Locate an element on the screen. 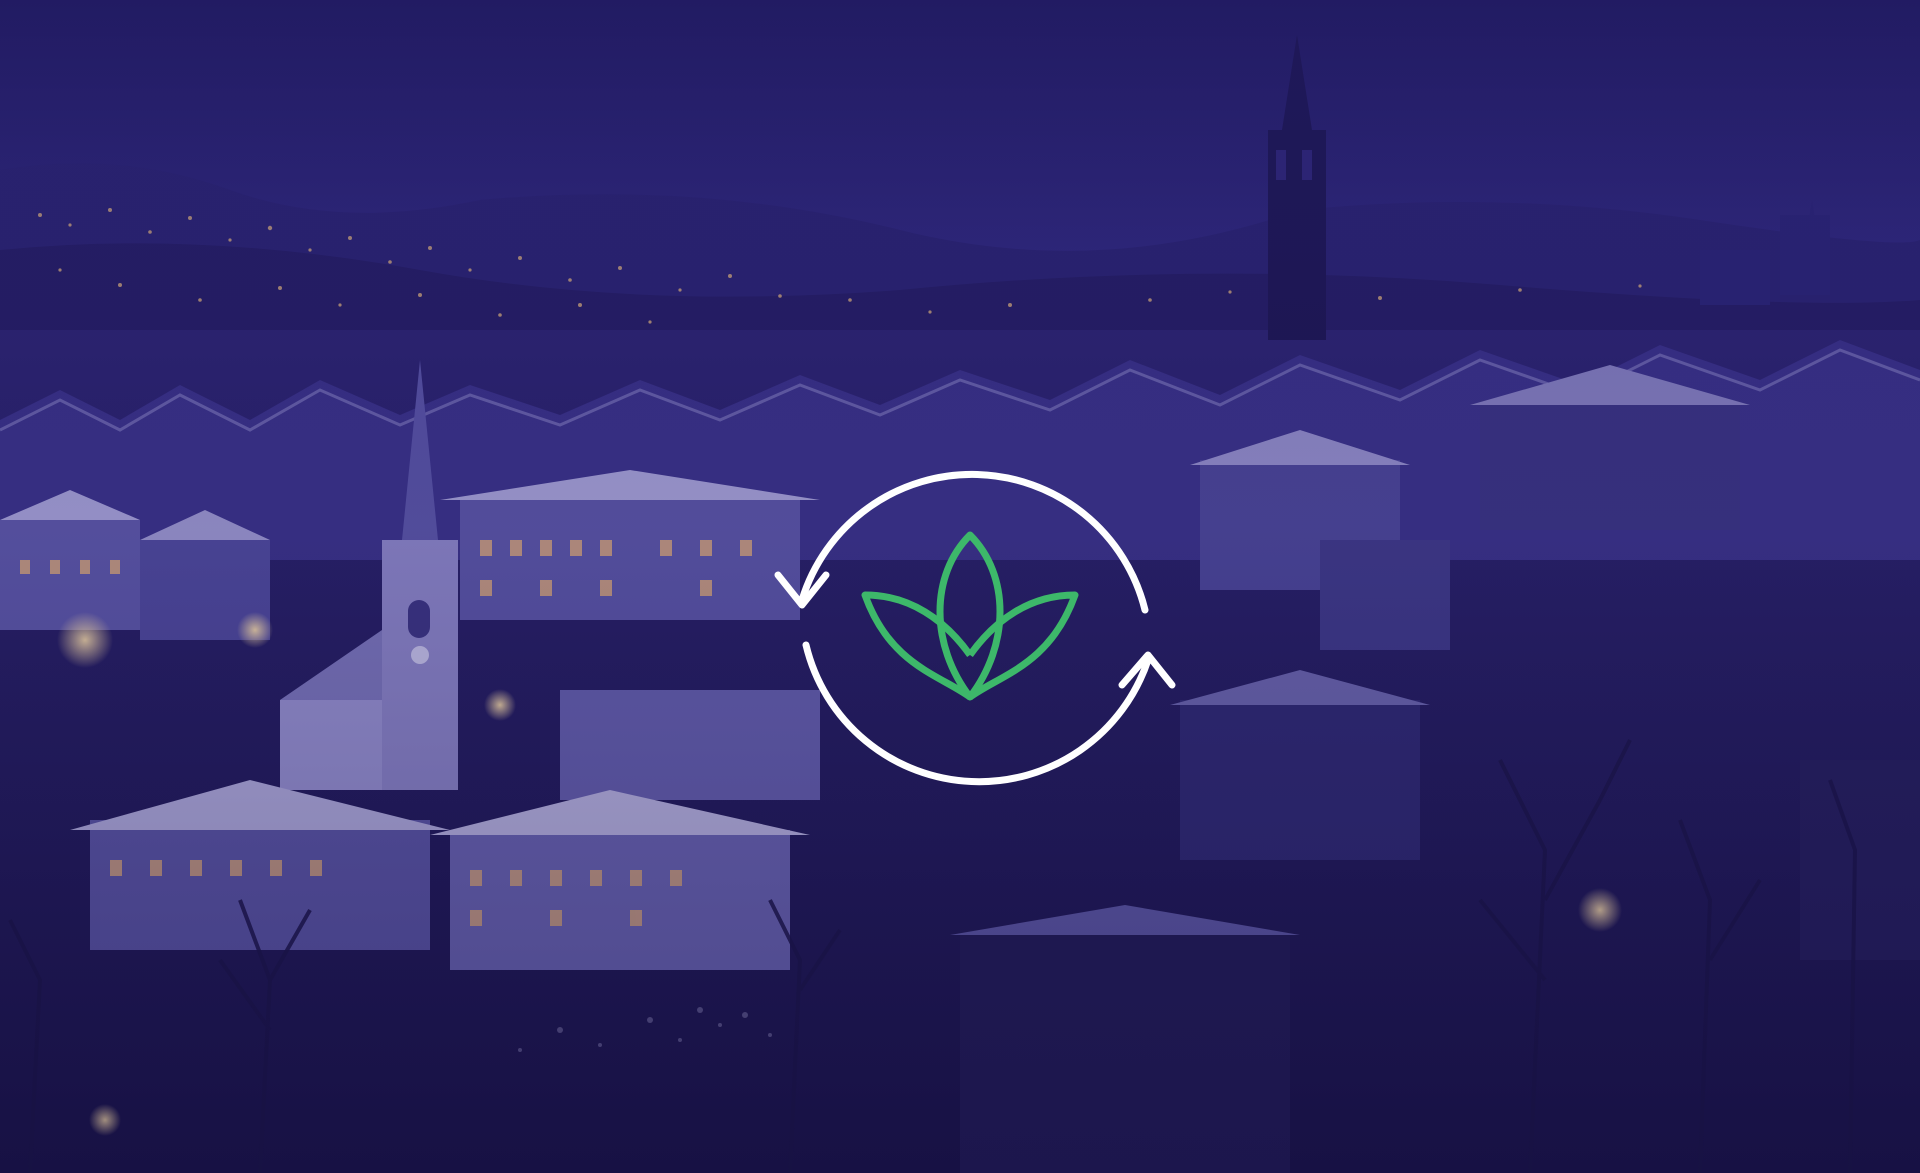  refresh-leaf-icon is located at coordinates (975, 625).